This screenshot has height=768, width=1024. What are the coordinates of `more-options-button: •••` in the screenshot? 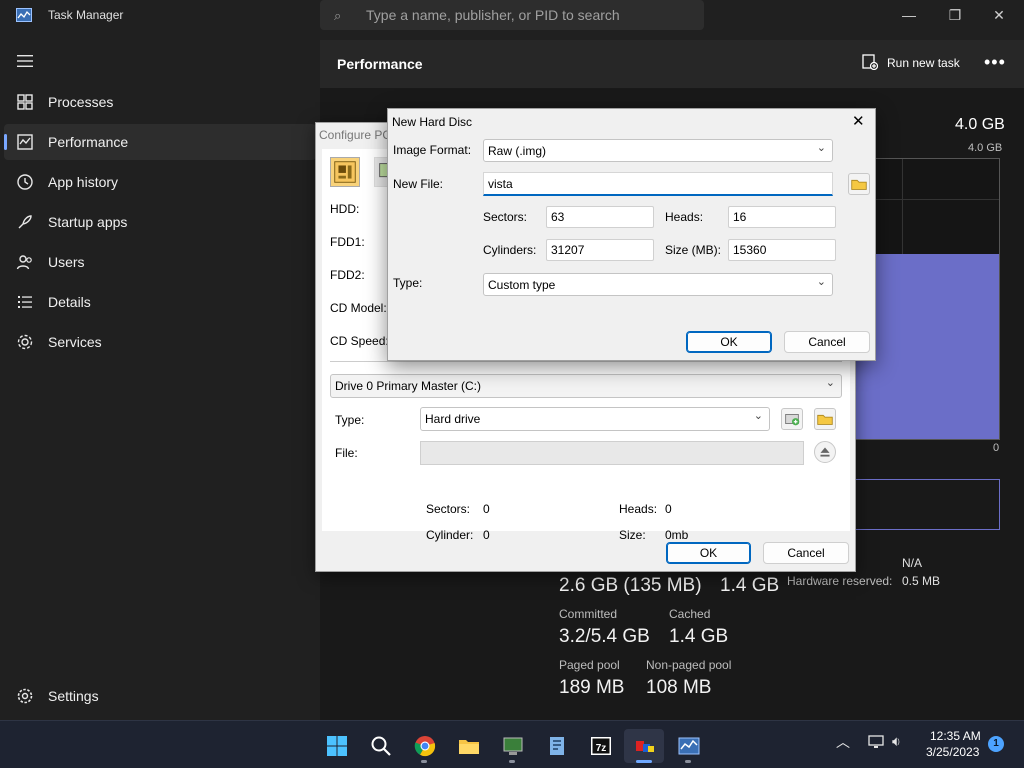 It's located at (995, 62).